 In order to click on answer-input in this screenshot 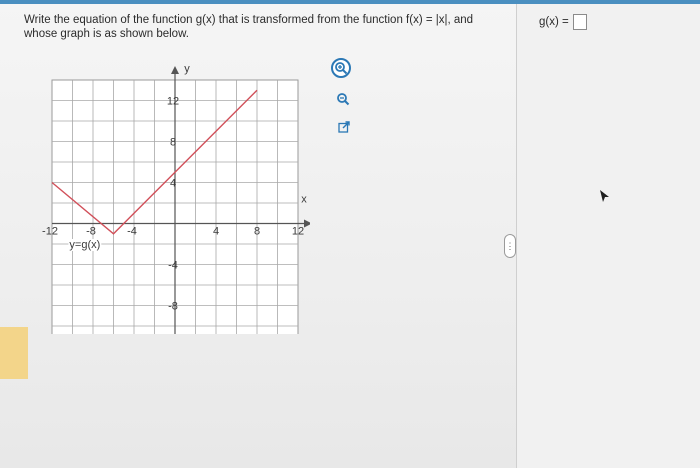, I will do `click(579, 22)`.